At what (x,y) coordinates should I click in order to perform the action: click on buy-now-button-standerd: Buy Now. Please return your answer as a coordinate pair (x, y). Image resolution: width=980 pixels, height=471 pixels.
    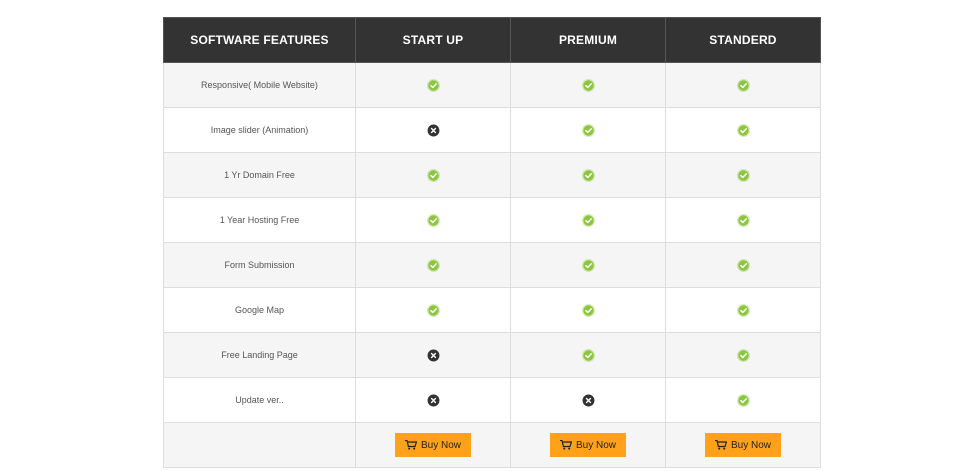
    Looking at the image, I should click on (742, 445).